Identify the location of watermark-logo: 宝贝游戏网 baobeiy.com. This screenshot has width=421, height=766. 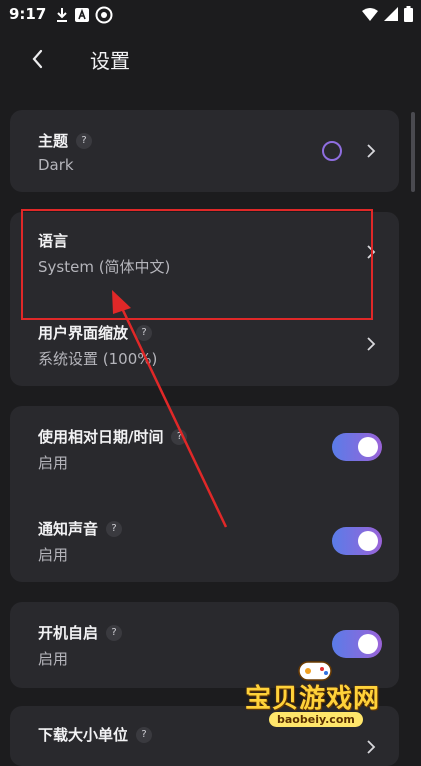
(320, 701).